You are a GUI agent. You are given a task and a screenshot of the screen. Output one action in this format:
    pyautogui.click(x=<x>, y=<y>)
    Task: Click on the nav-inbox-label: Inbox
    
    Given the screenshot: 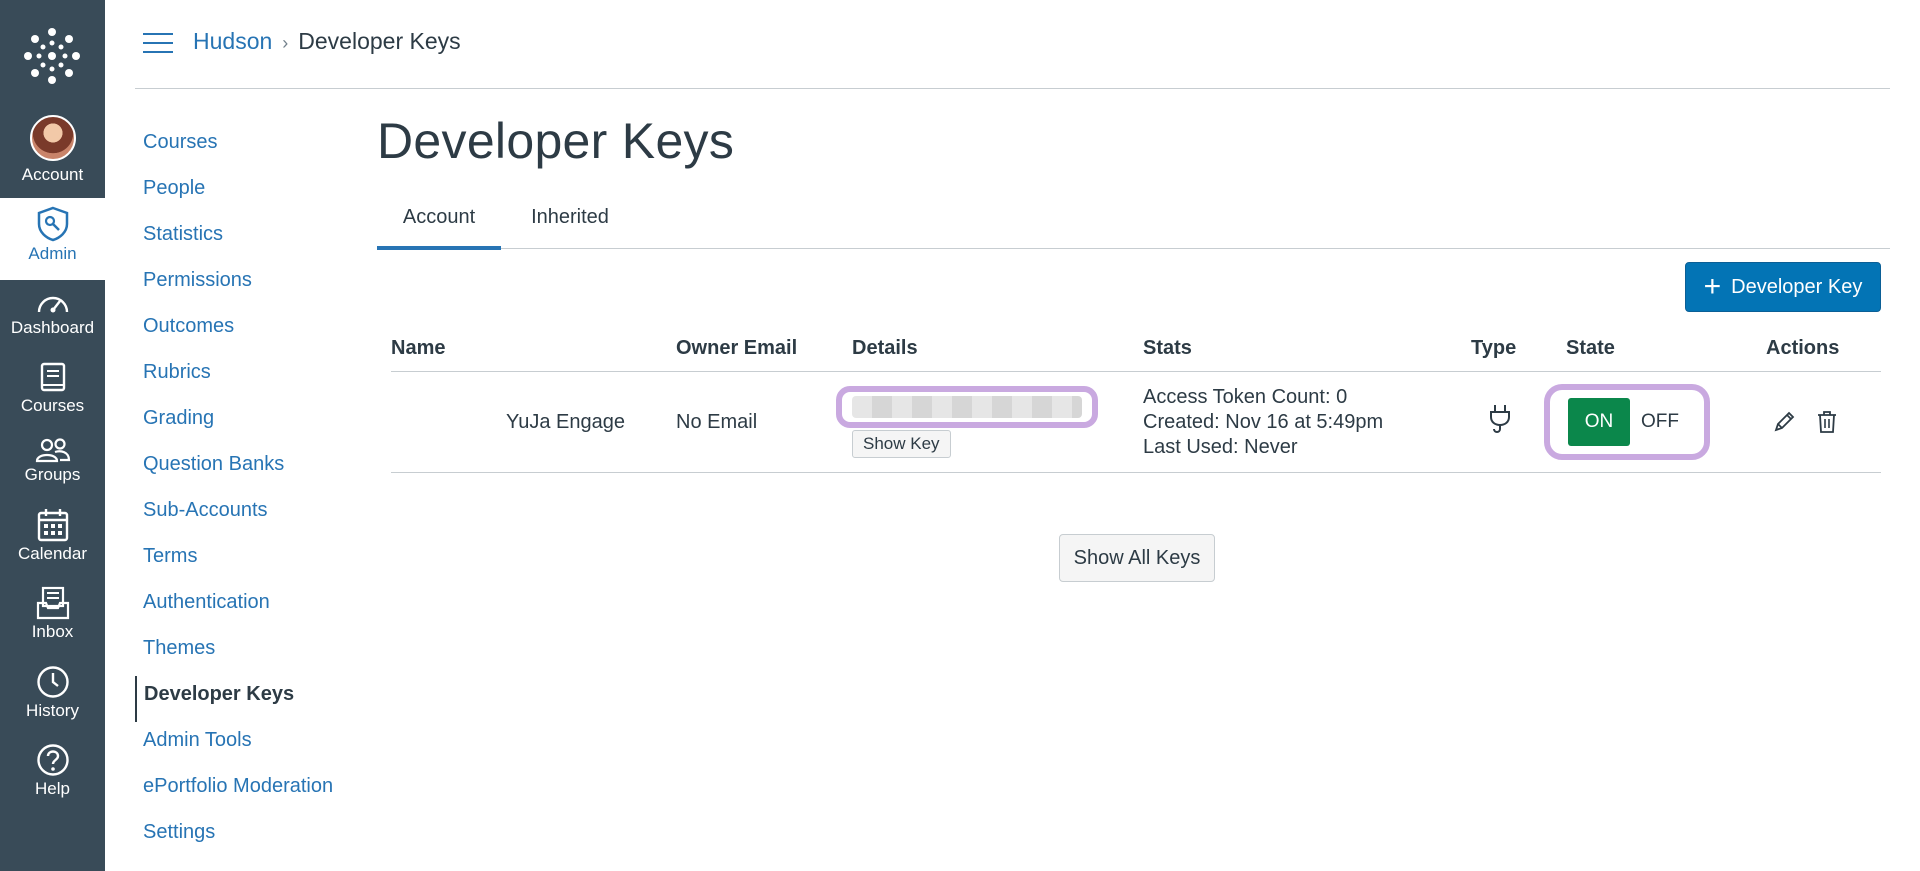 What is the action you would take?
    pyautogui.click(x=52, y=631)
    